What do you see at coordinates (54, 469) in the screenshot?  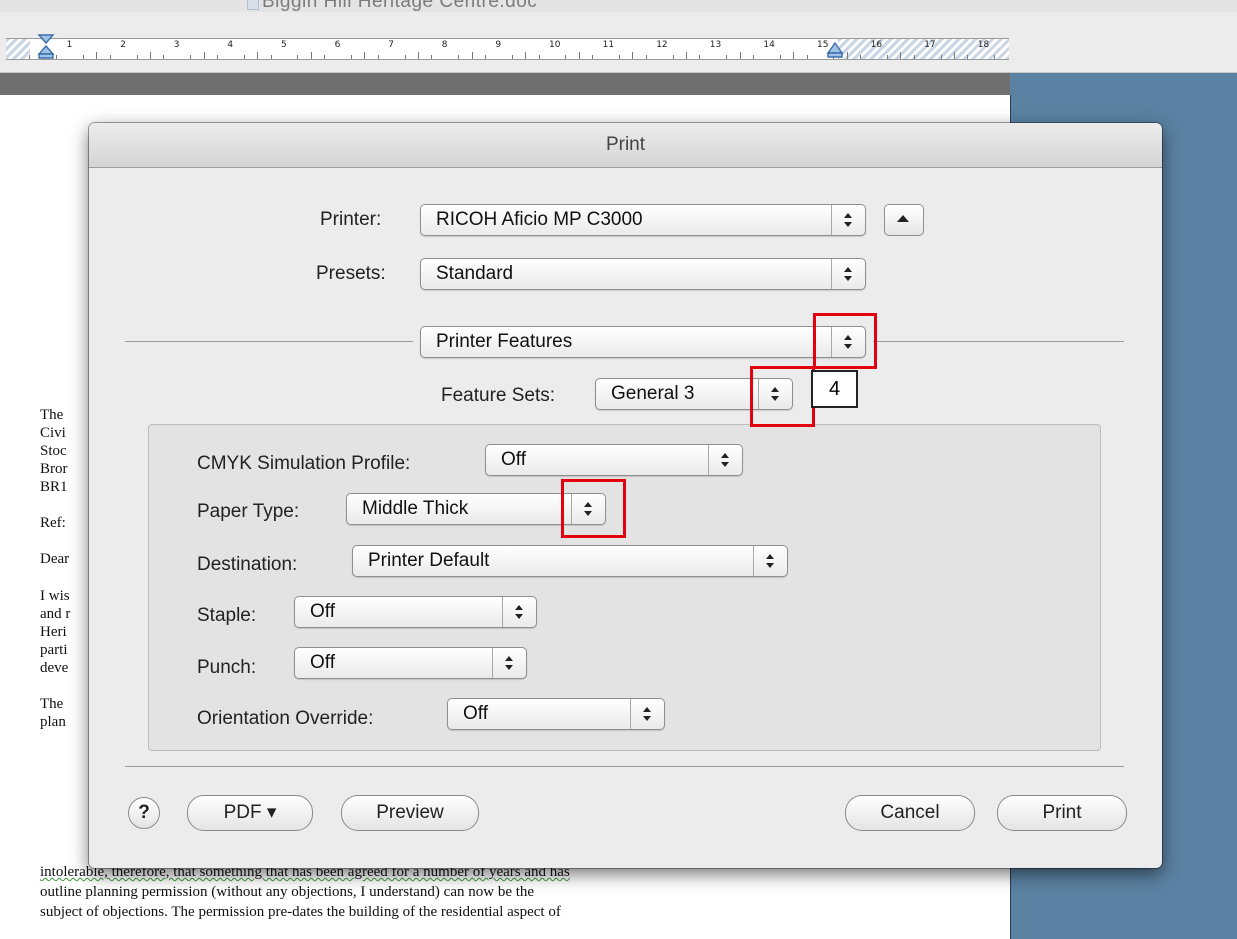 I see `doc-fragment: Bror` at bounding box center [54, 469].